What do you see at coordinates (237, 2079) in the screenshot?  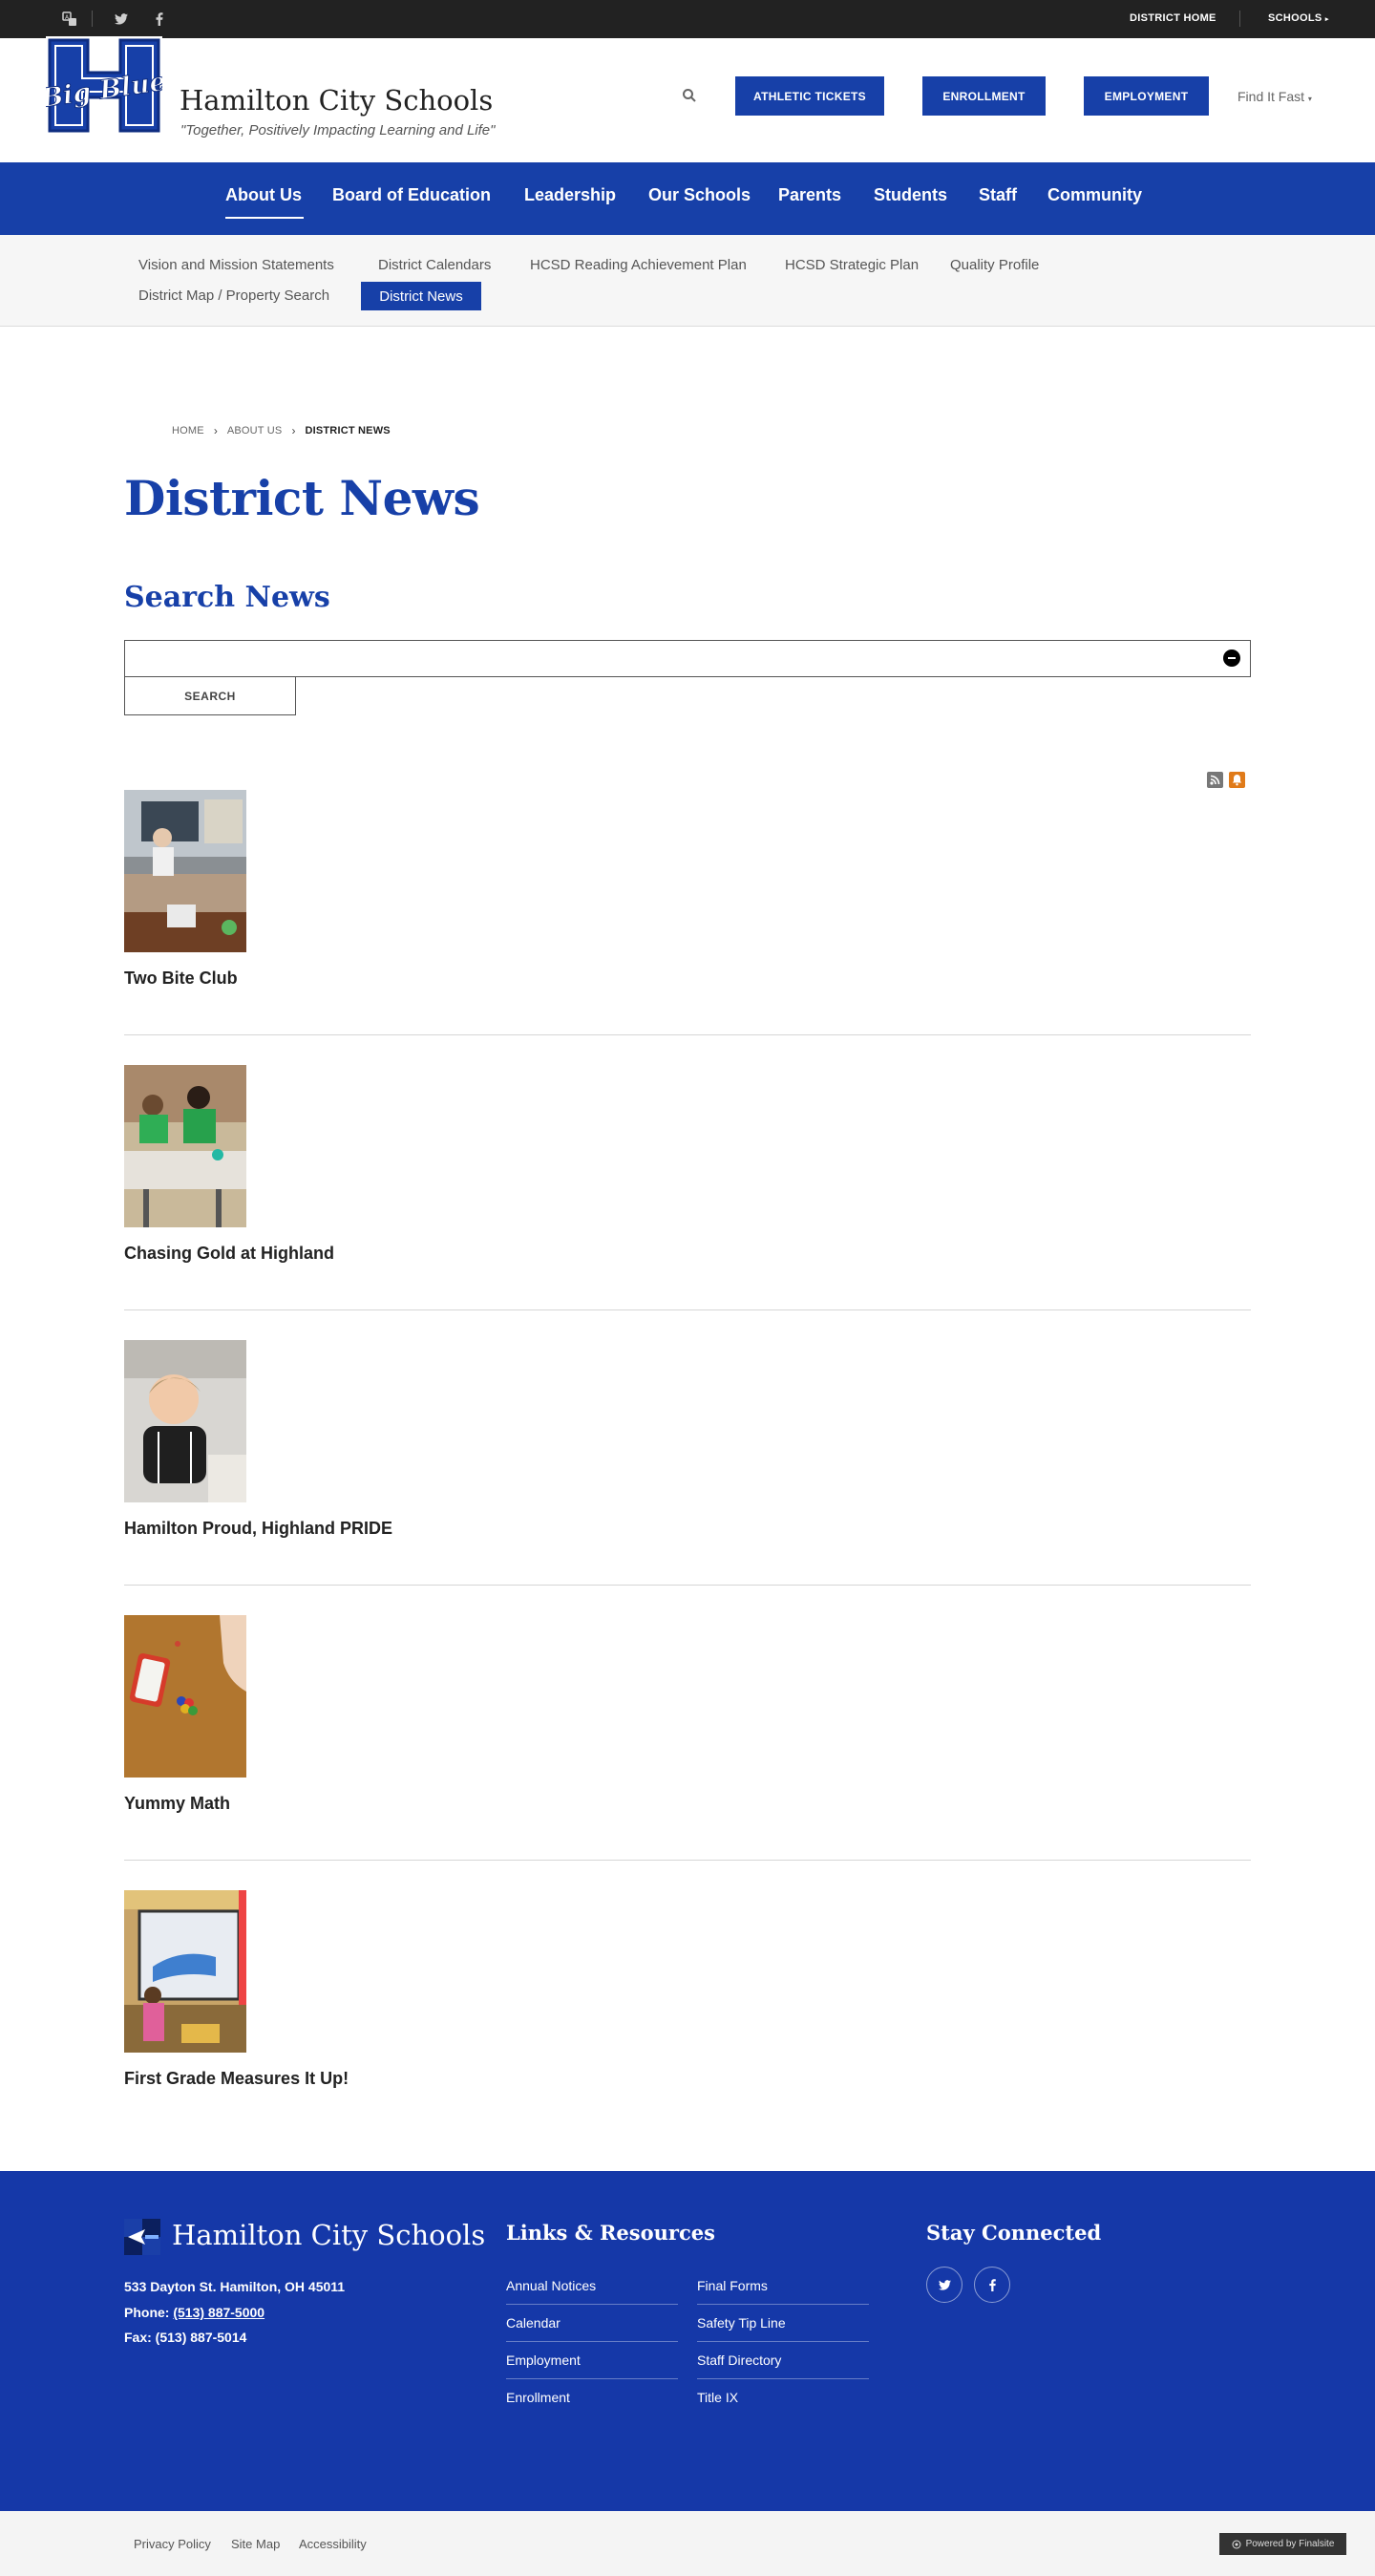 I see `news-title: First Grade Measures It Up!` at bounding box center [237, 2079].